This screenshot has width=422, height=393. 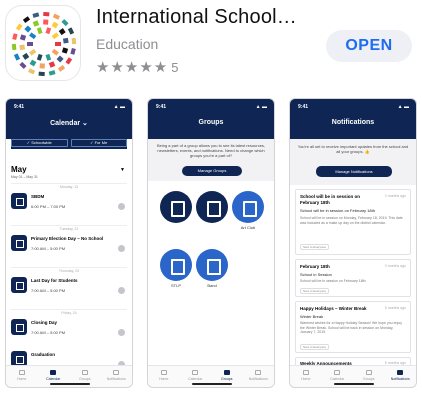 I want to click on book-icon, so click(x=212, y=207).